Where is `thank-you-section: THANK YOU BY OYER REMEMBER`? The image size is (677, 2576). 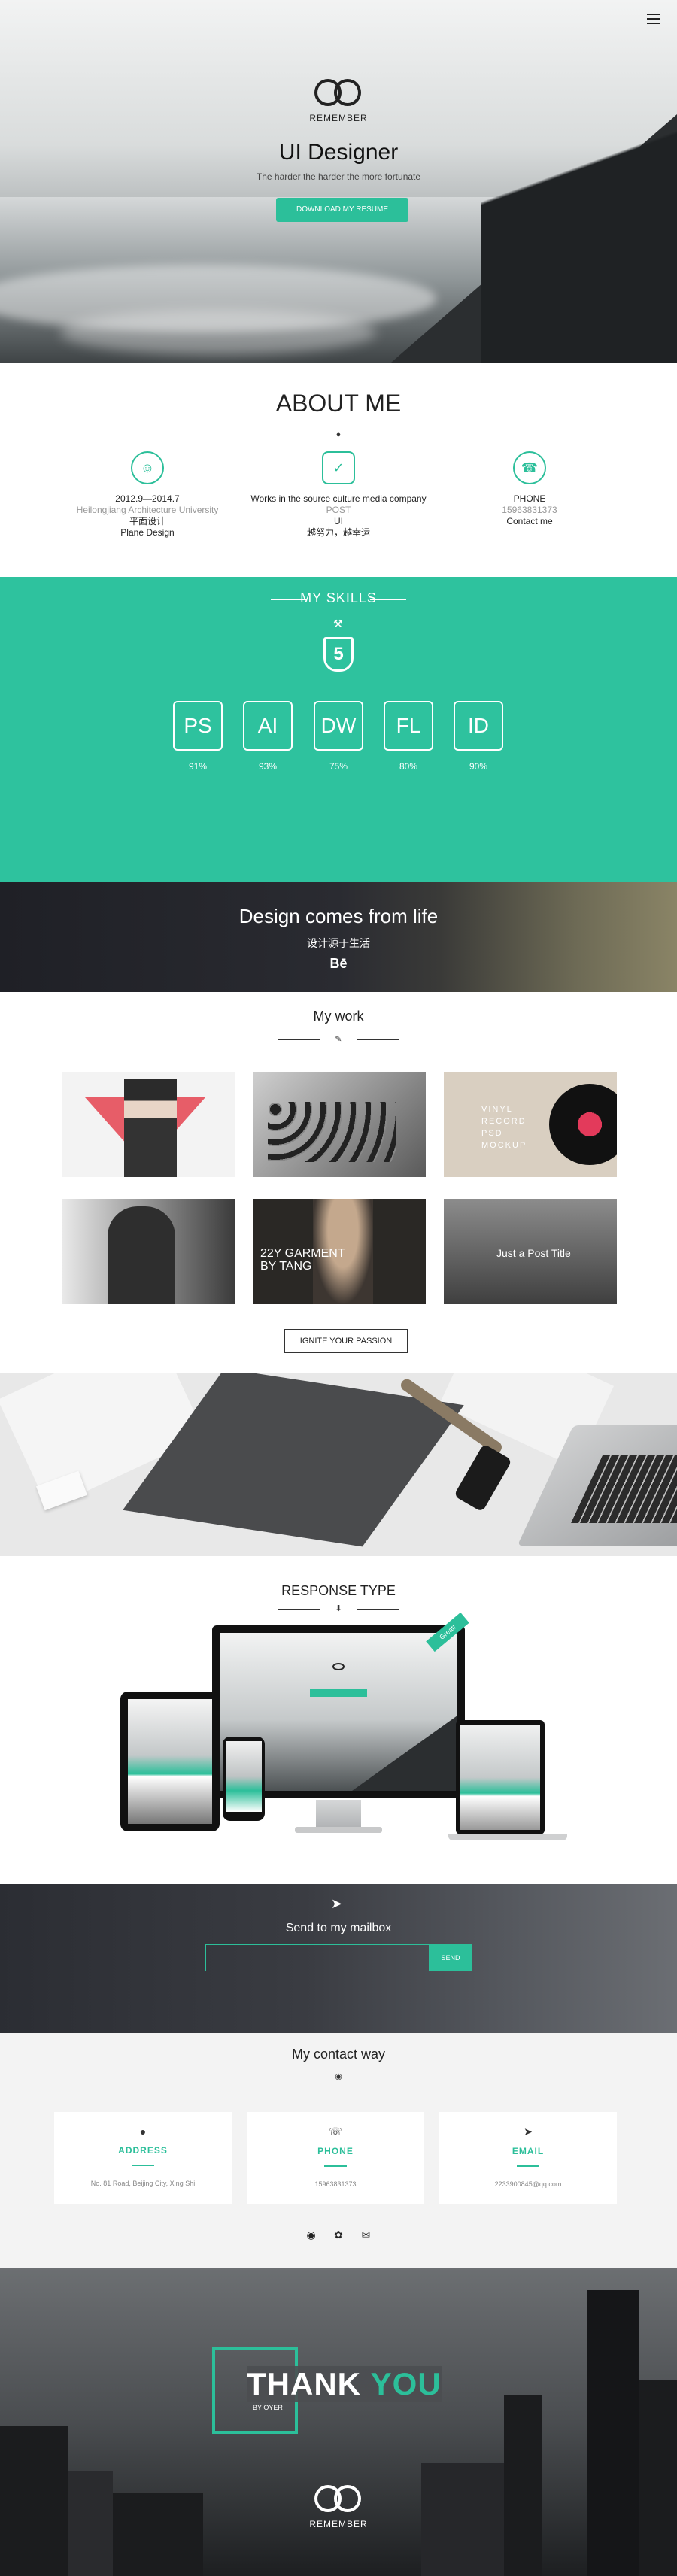
thank-you-section: THANK YOU BY OYER REMEMBER is located at coordinates (338, 2422).